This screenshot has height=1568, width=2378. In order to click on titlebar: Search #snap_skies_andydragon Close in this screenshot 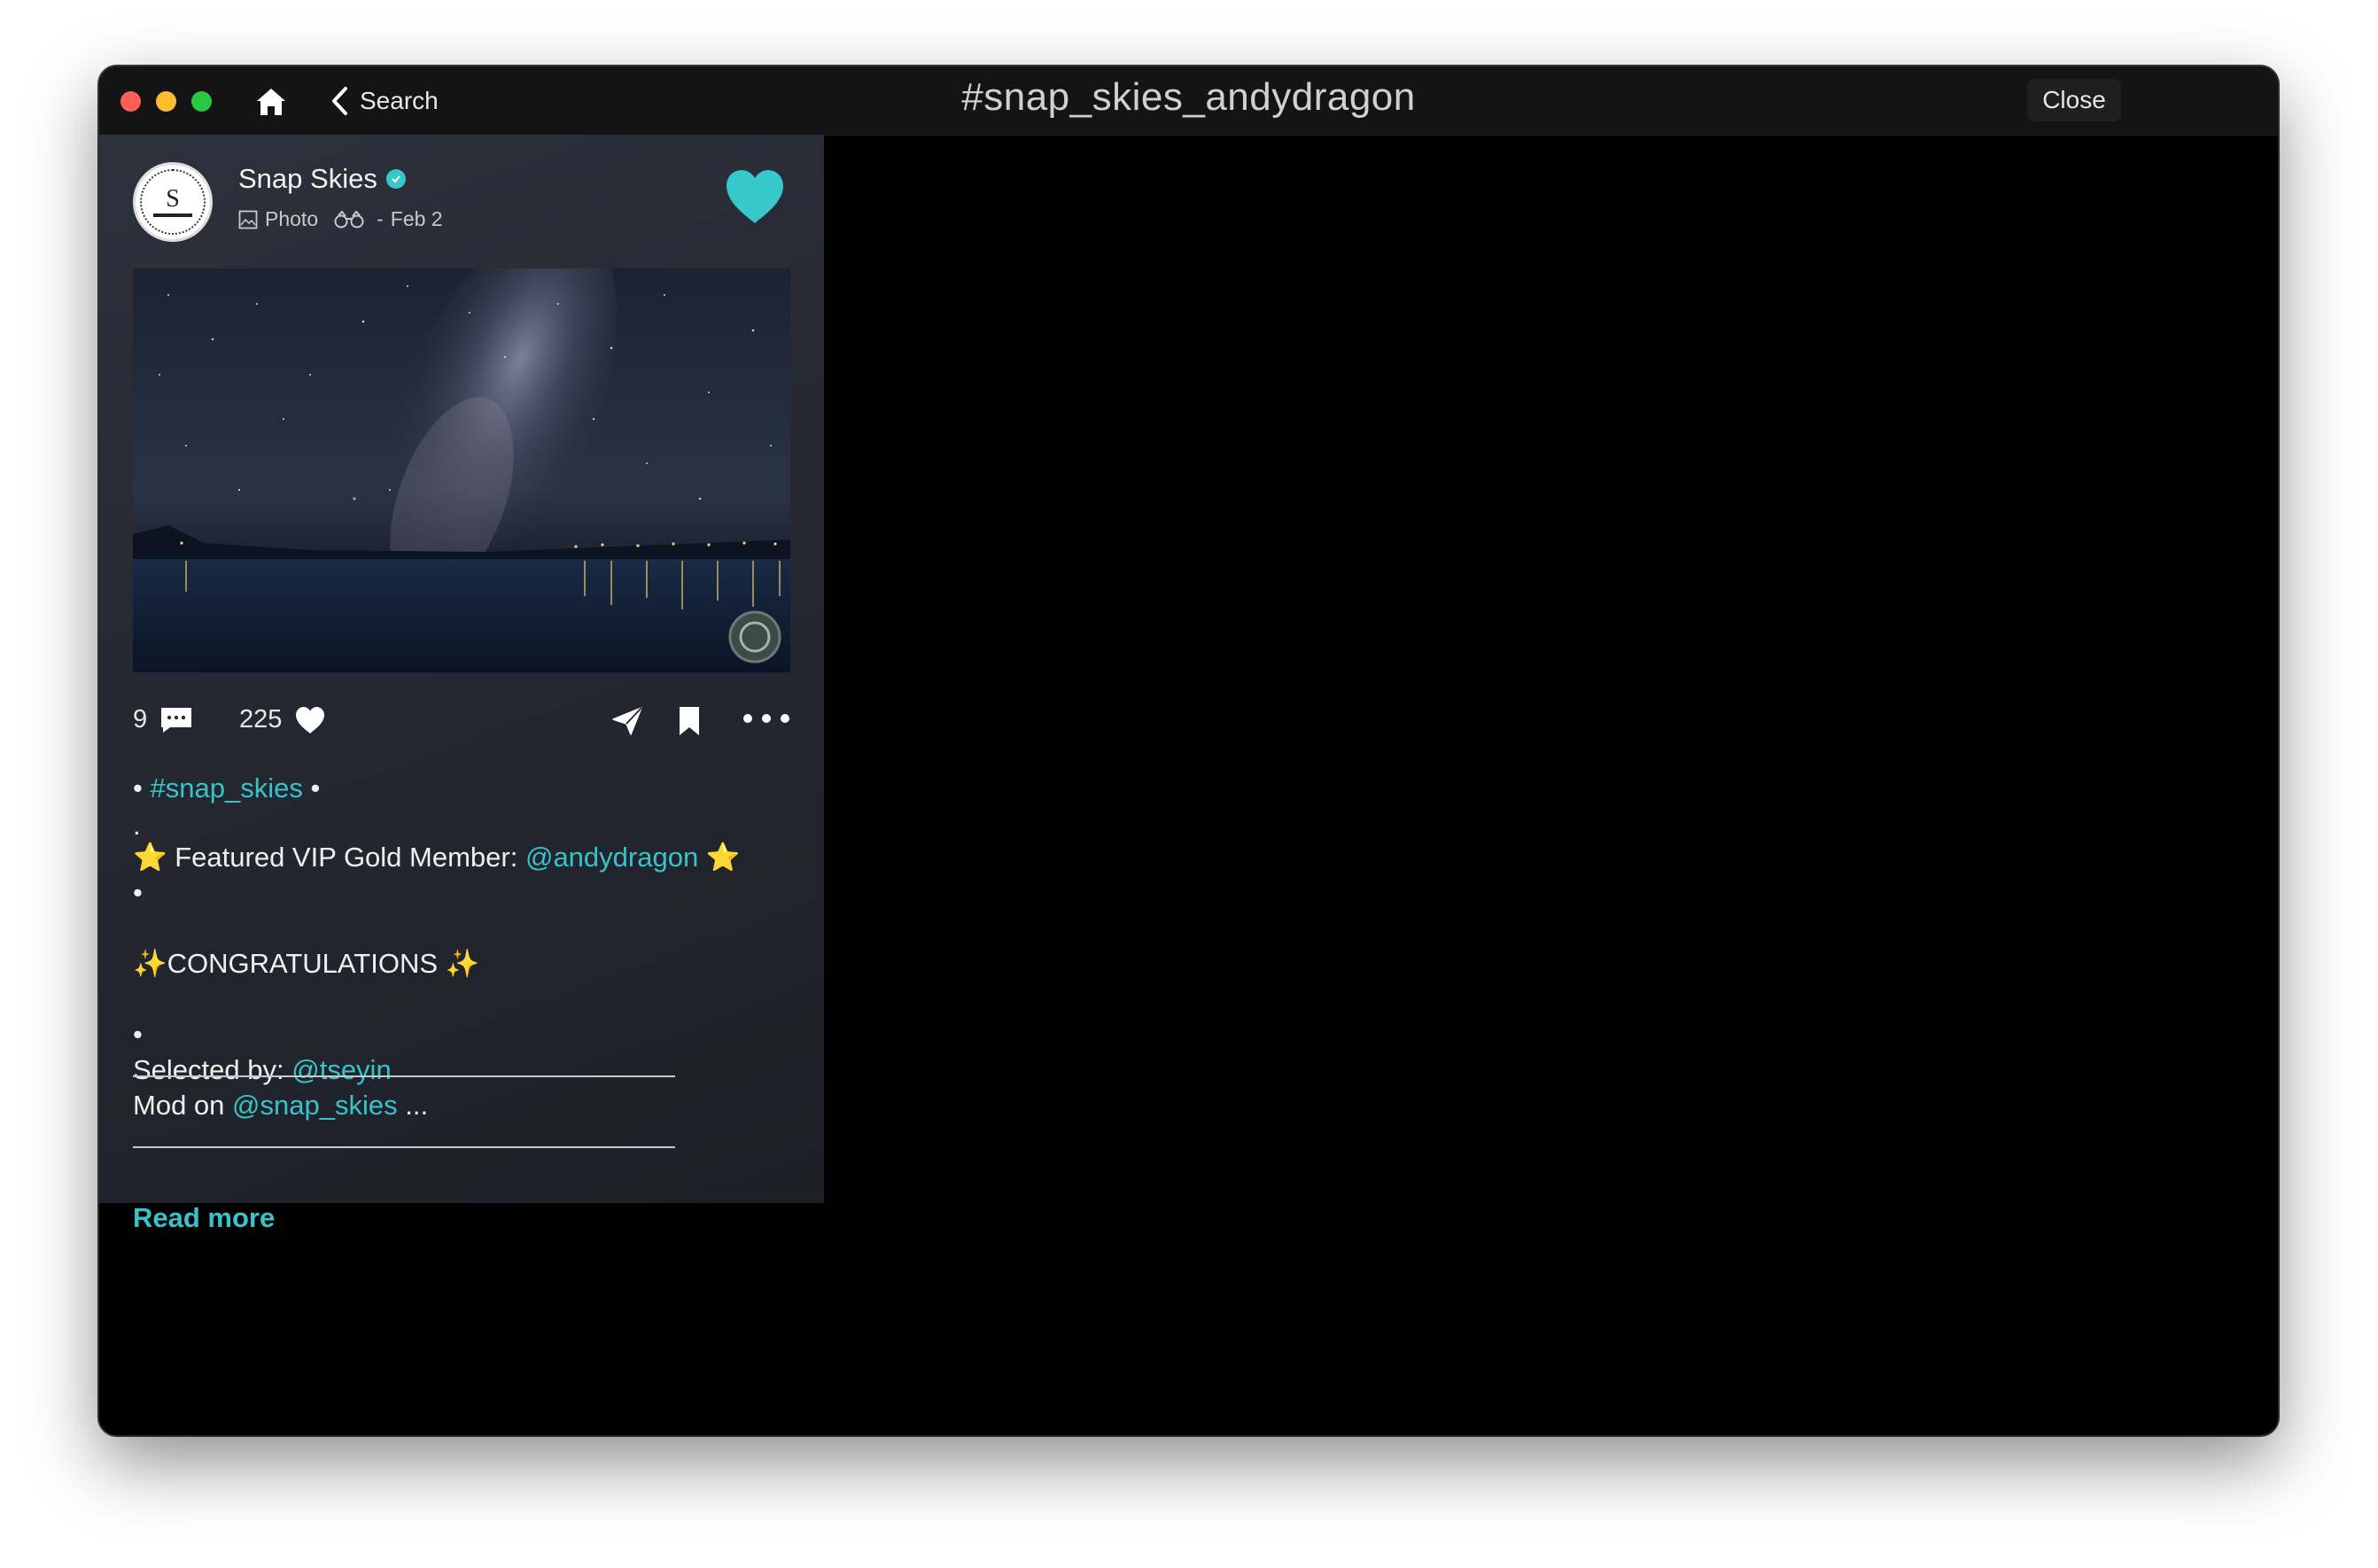, I will do `click(1188, 101)`.